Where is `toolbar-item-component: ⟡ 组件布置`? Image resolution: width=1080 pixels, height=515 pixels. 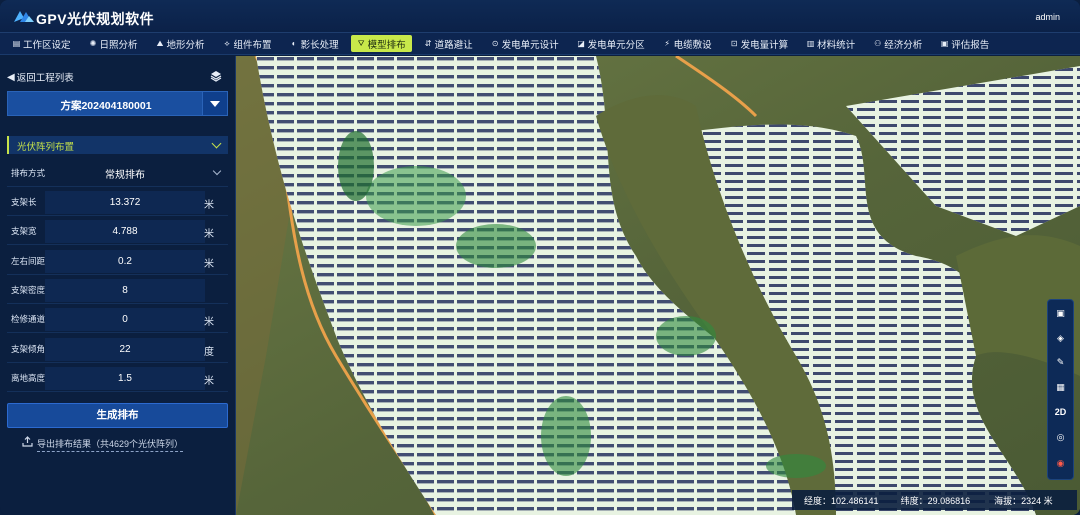
toolbar-item-component: ⟡ 组件布置 is located at coordinates (247, 43).